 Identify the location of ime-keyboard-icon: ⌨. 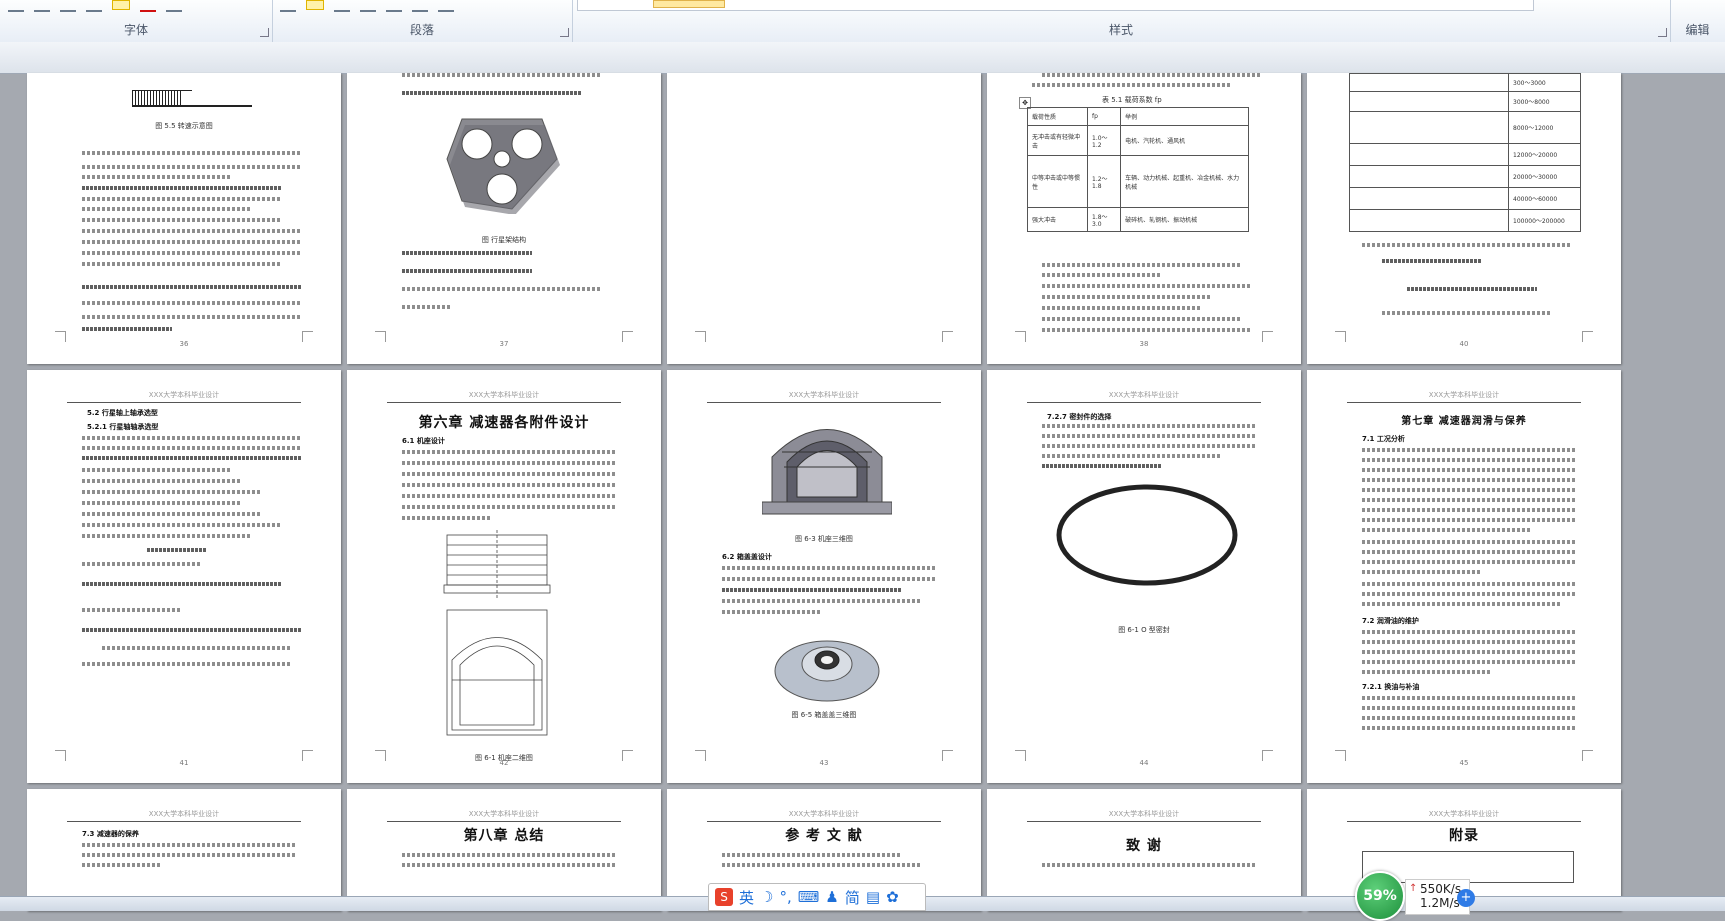
(809, 897).